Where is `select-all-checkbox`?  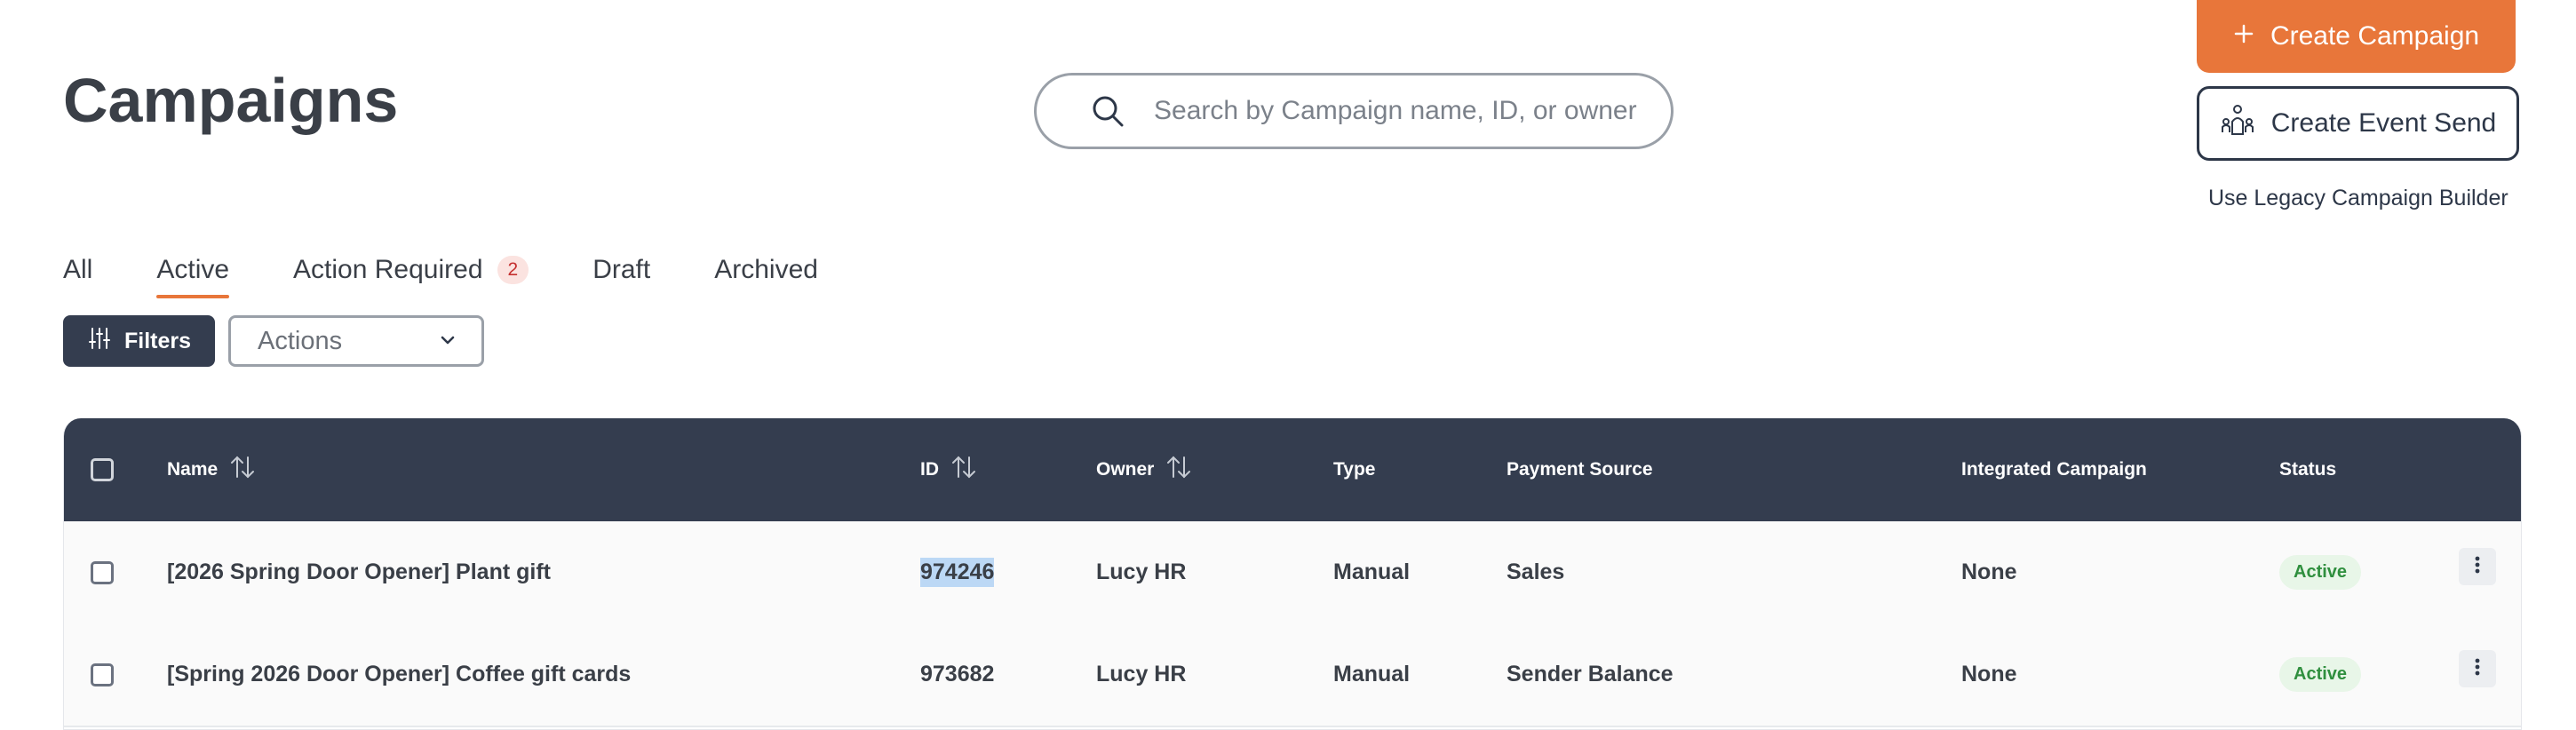
select-all-checkbox is located at coordinates (102, 469).